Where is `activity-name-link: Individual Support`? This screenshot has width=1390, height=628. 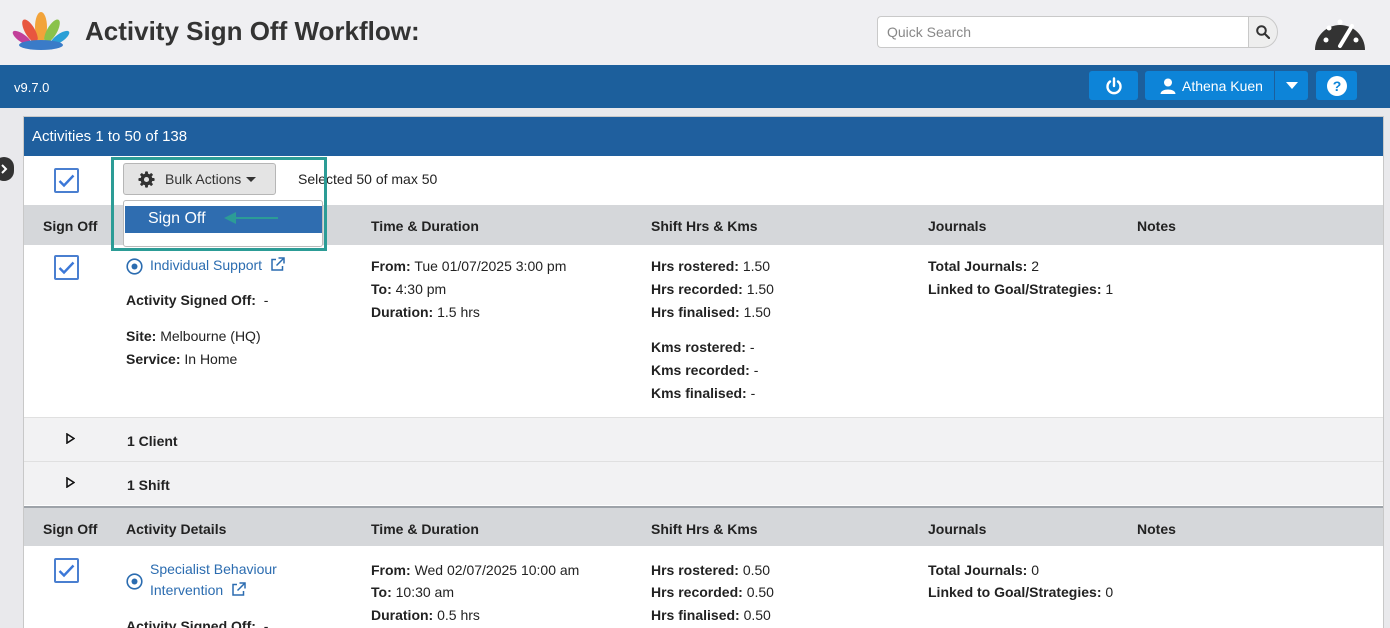 activity-name-link: Individual Support is located at coordinates (217, 265).